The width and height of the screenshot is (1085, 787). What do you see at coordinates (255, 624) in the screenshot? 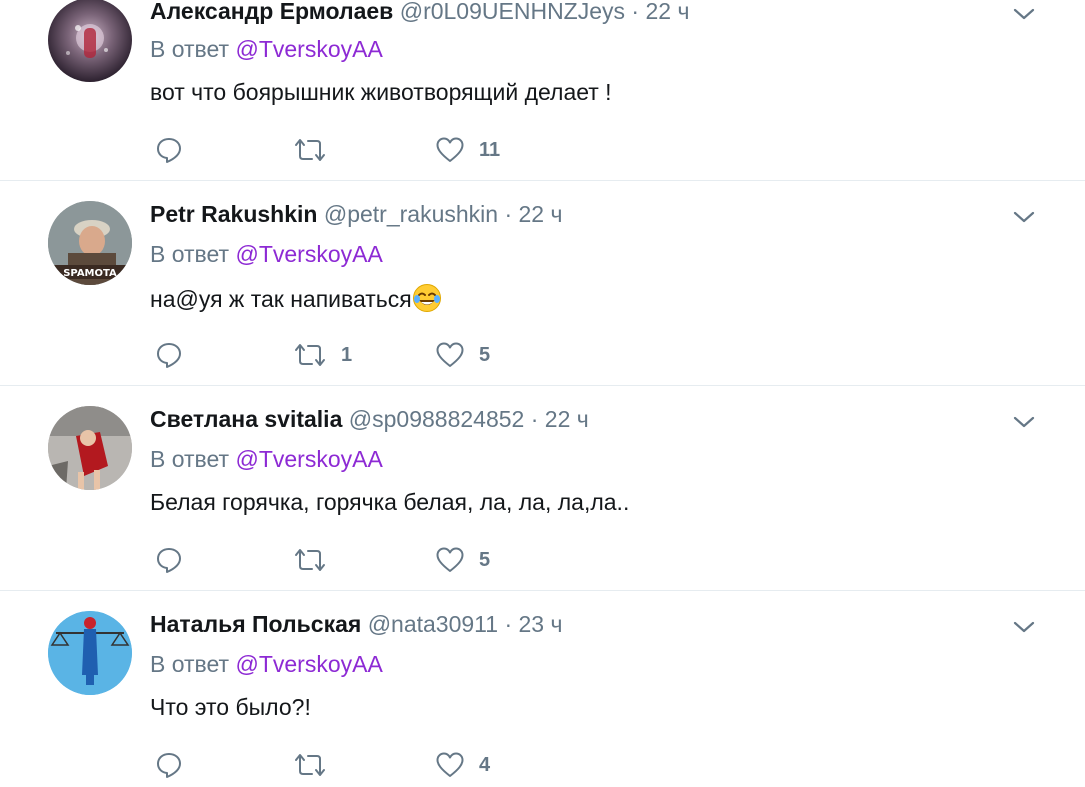
I see `display-name: Наталья Польская` at bounding box center [255, 624].